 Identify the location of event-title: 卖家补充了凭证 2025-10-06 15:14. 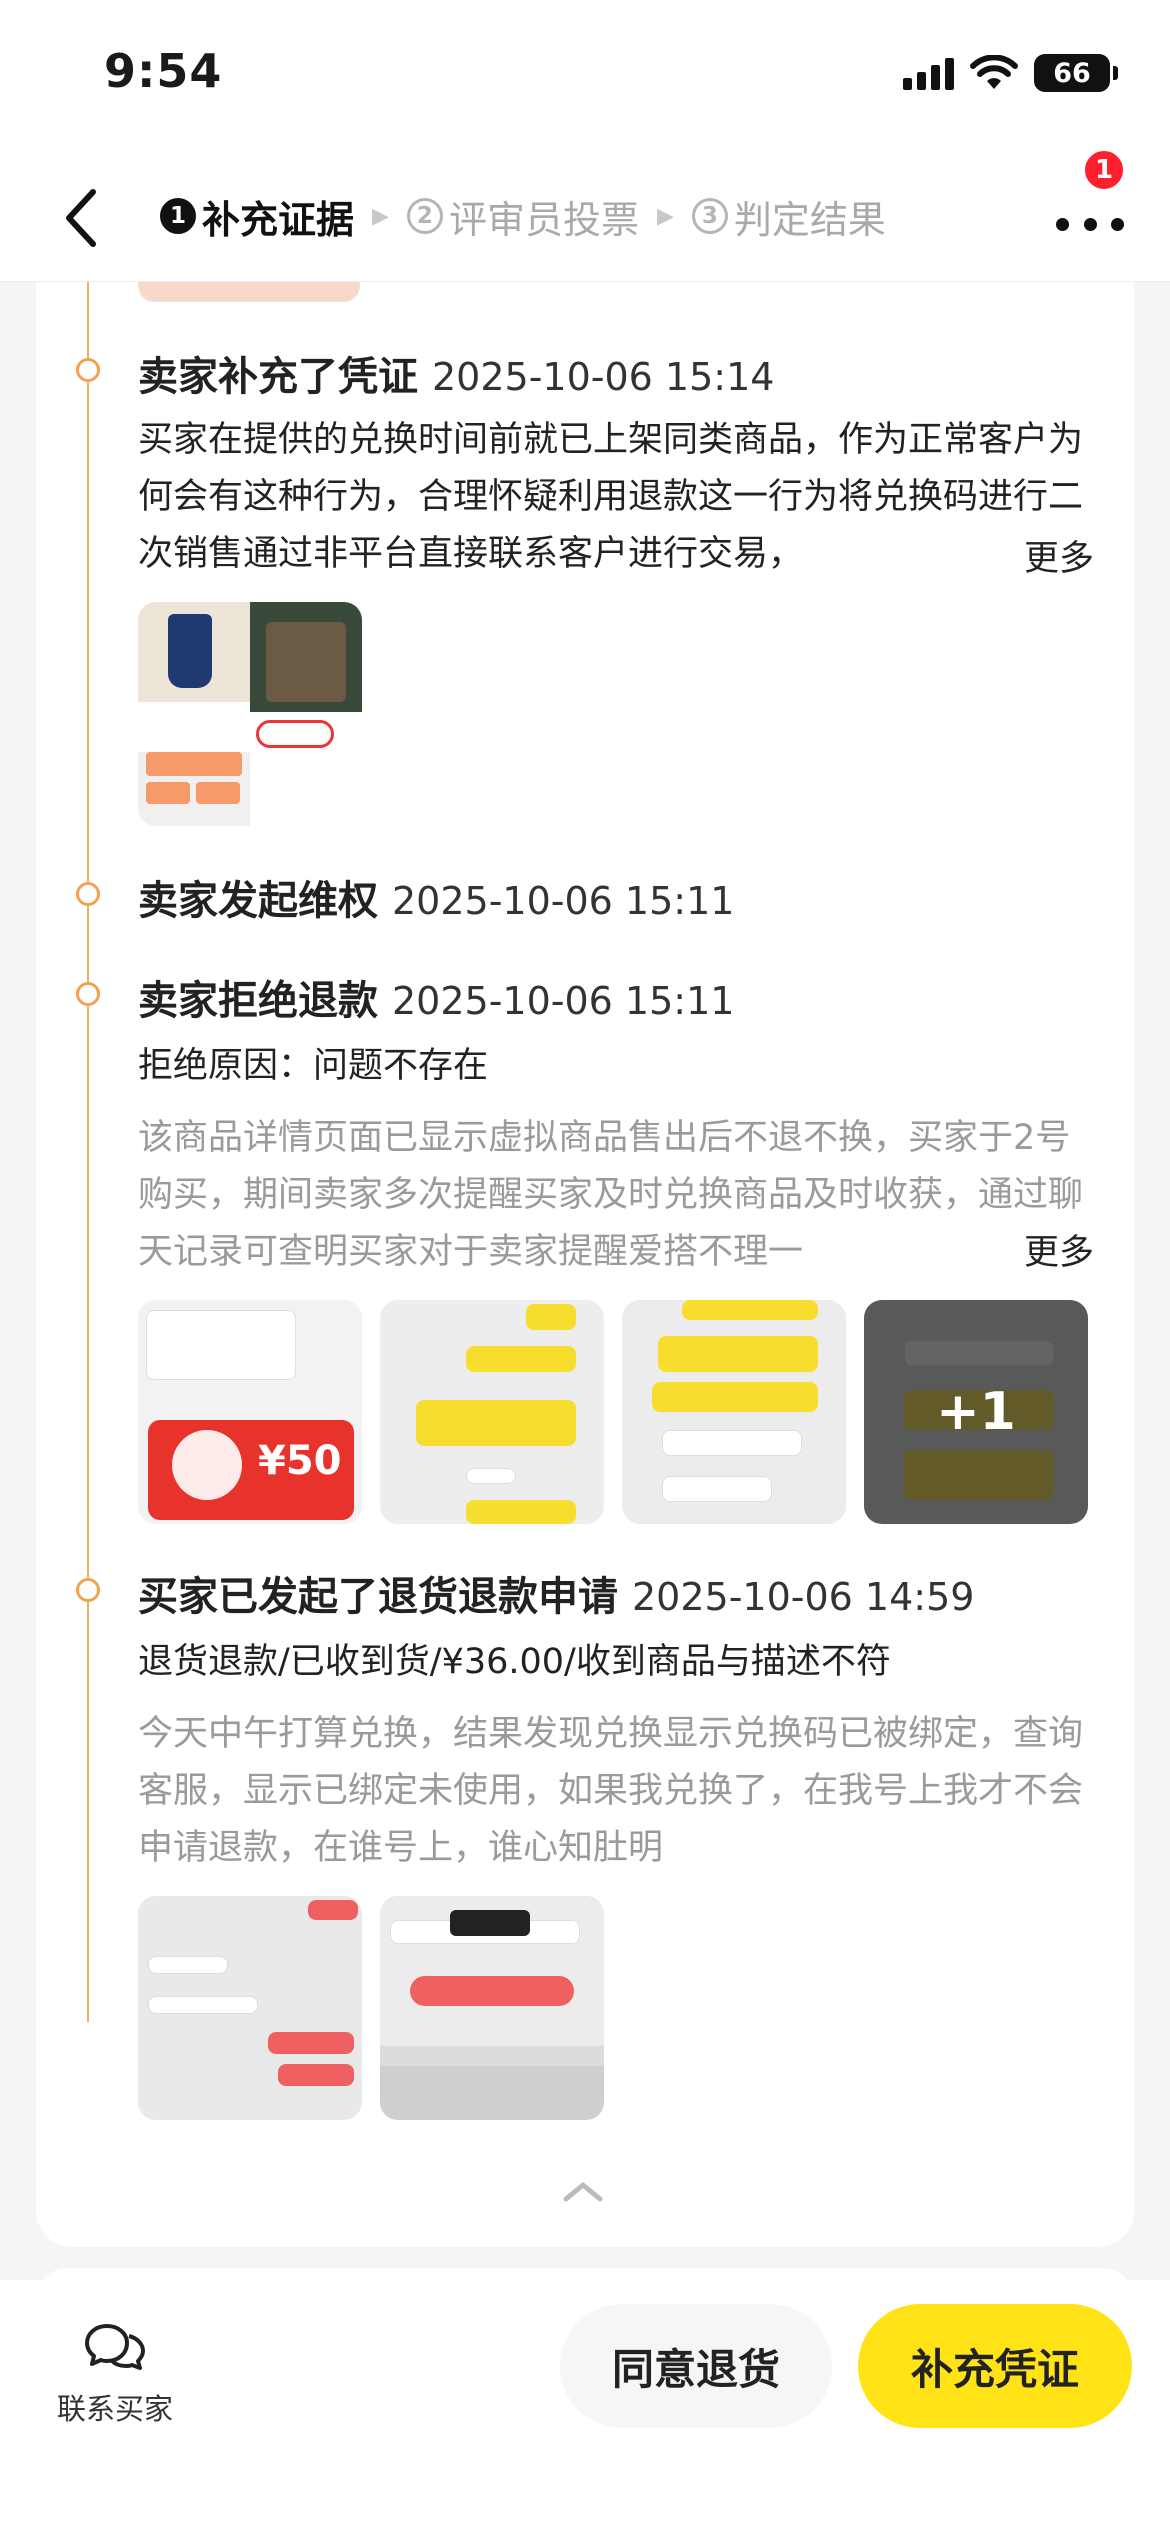
(456, 373).